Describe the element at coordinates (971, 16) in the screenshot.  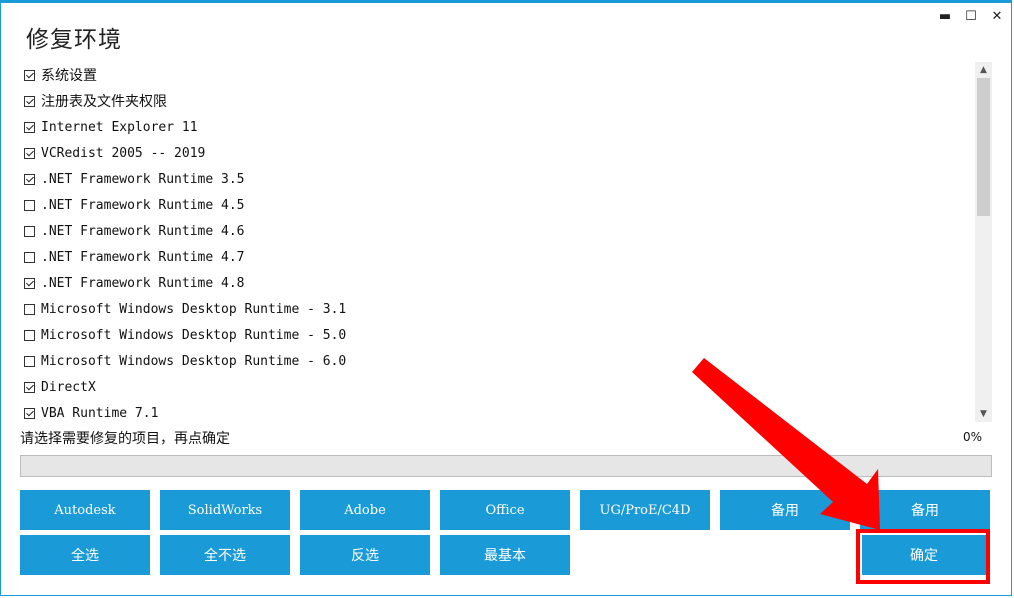
I see `maximize-icon: ☐` at that location.